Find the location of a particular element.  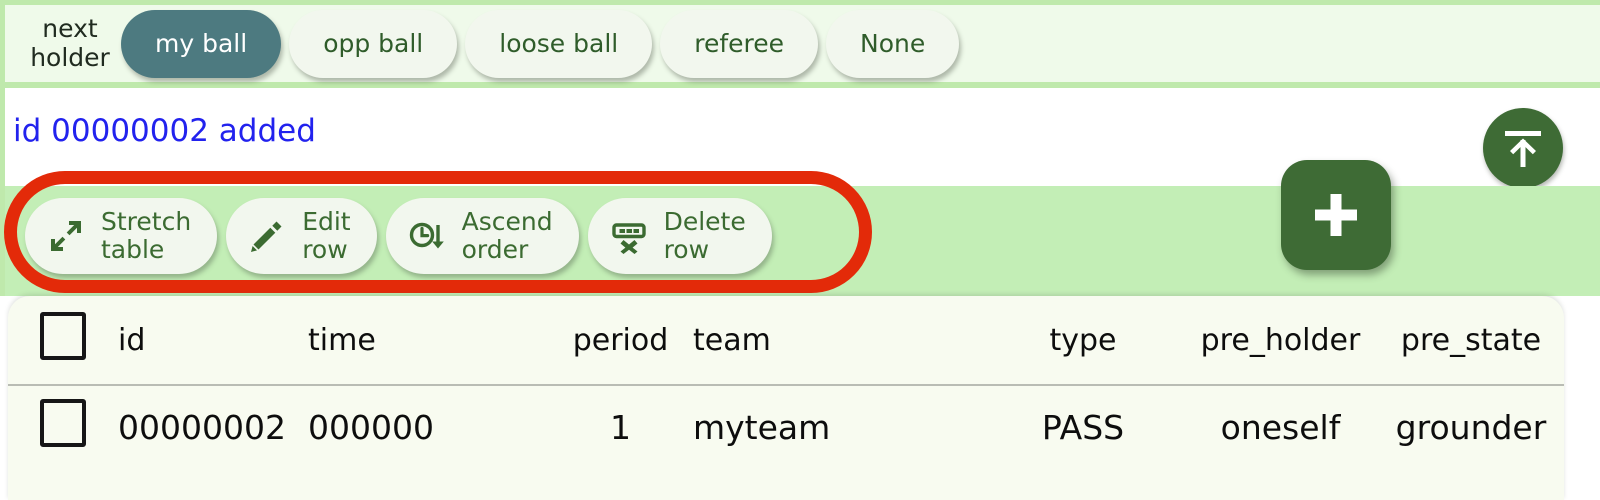

upload-to-top-icon is located at coordinates (1523, 149).